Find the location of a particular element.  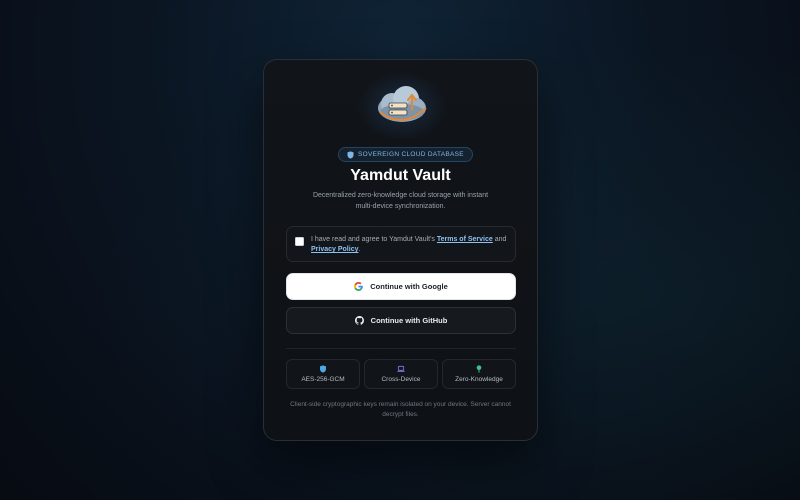

feature-encryption: AES-256-GCM is located at coordinates (323, 374).